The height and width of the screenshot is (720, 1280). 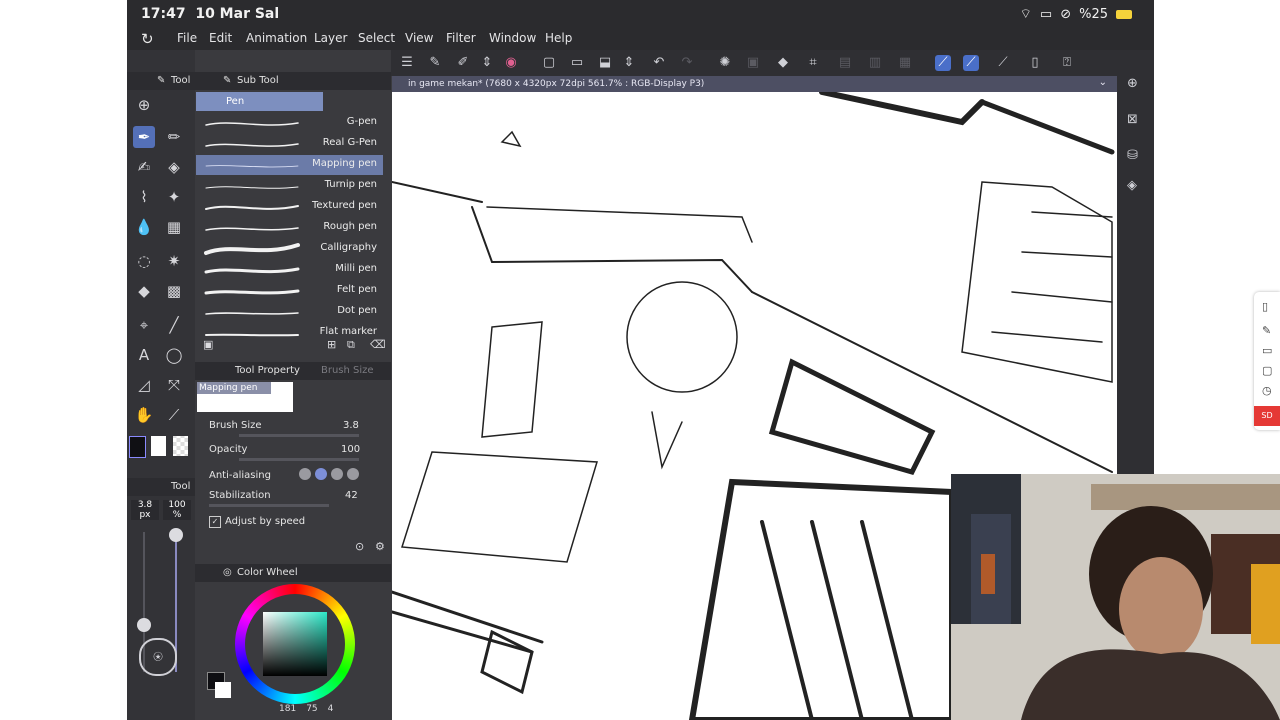 What do you see at coordinates (512, 38) in the screenshot?
I see `menu-window: Window` at bounding box center [512, 38].